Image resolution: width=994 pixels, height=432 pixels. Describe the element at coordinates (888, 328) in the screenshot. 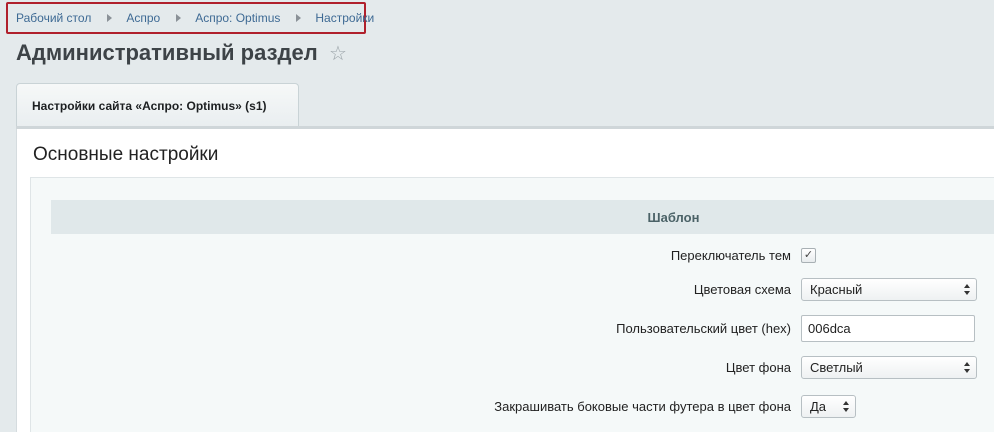

I see `custom-color-input: 006dca` at that location.